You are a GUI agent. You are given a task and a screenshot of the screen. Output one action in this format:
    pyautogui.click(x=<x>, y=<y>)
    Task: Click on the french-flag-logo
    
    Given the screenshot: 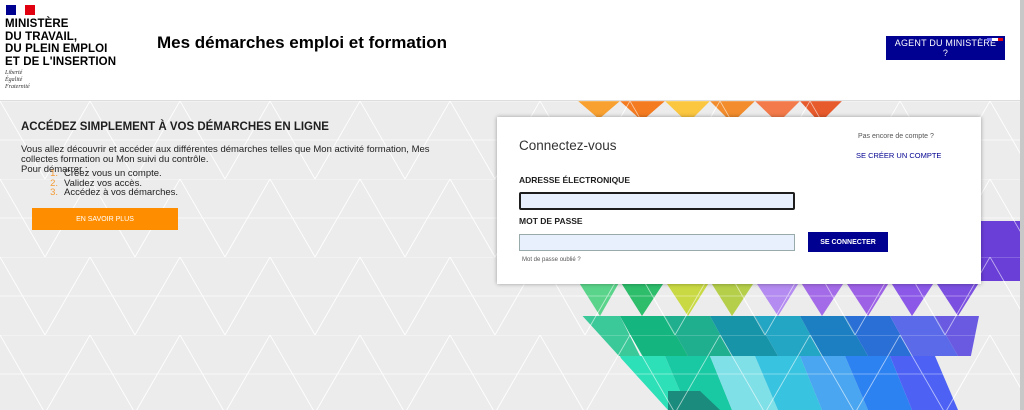 What is the action you would take?
    pyautogui.click(x=21, y=10)
    